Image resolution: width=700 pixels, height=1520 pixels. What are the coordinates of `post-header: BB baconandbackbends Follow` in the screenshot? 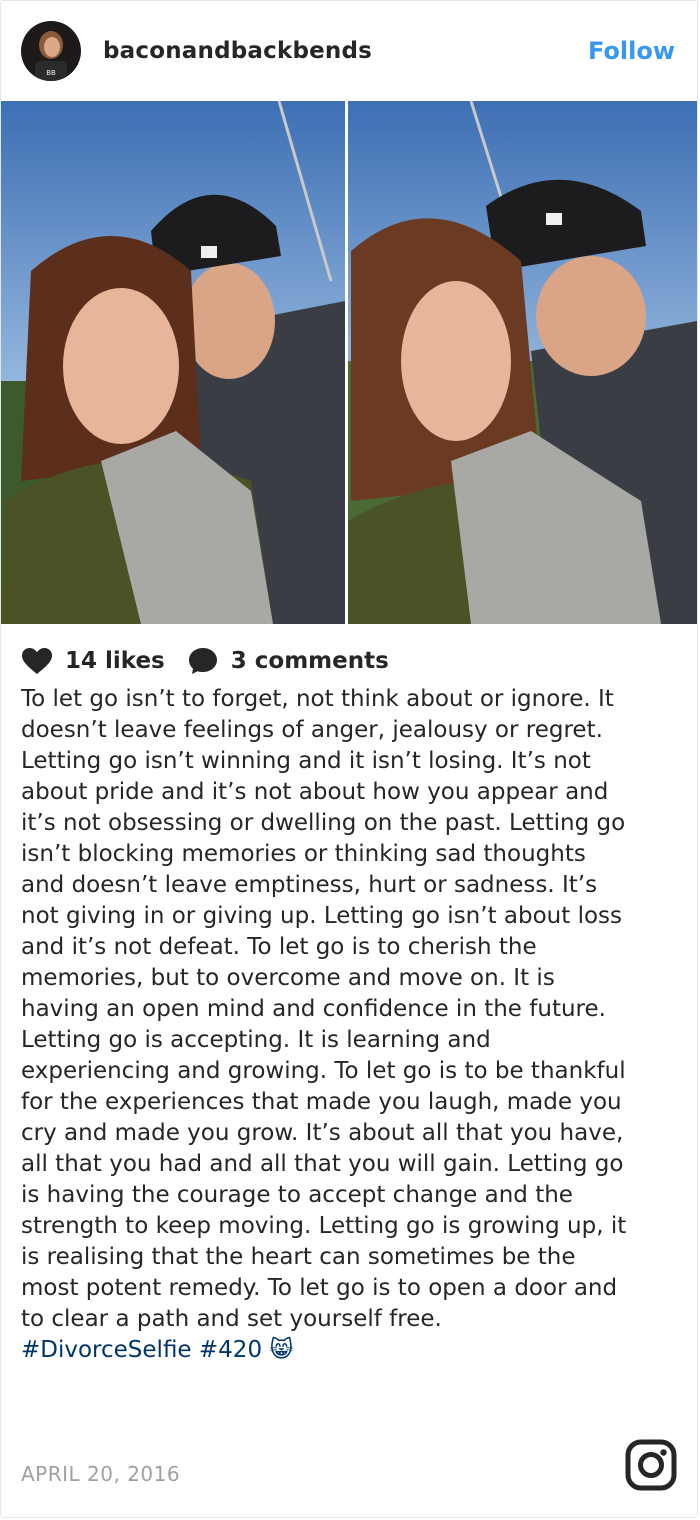 It's located at (349, 51).